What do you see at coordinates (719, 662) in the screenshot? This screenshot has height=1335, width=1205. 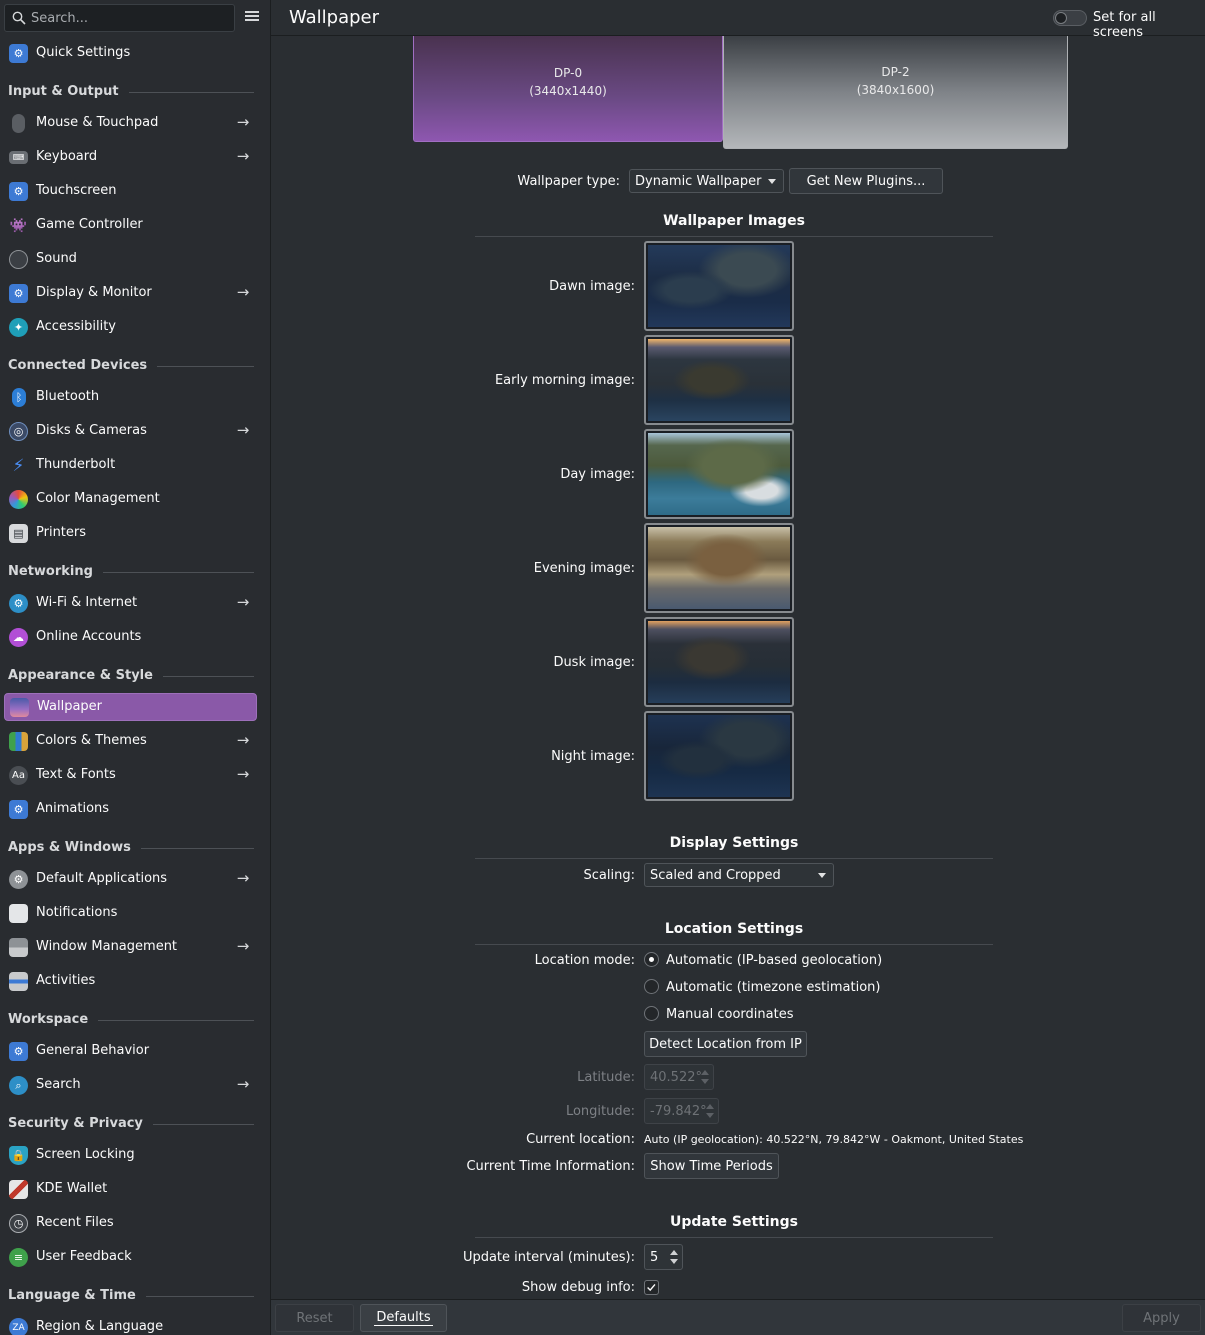 I see `dusk-image-thumbnail` at bounding box center [719, 662].